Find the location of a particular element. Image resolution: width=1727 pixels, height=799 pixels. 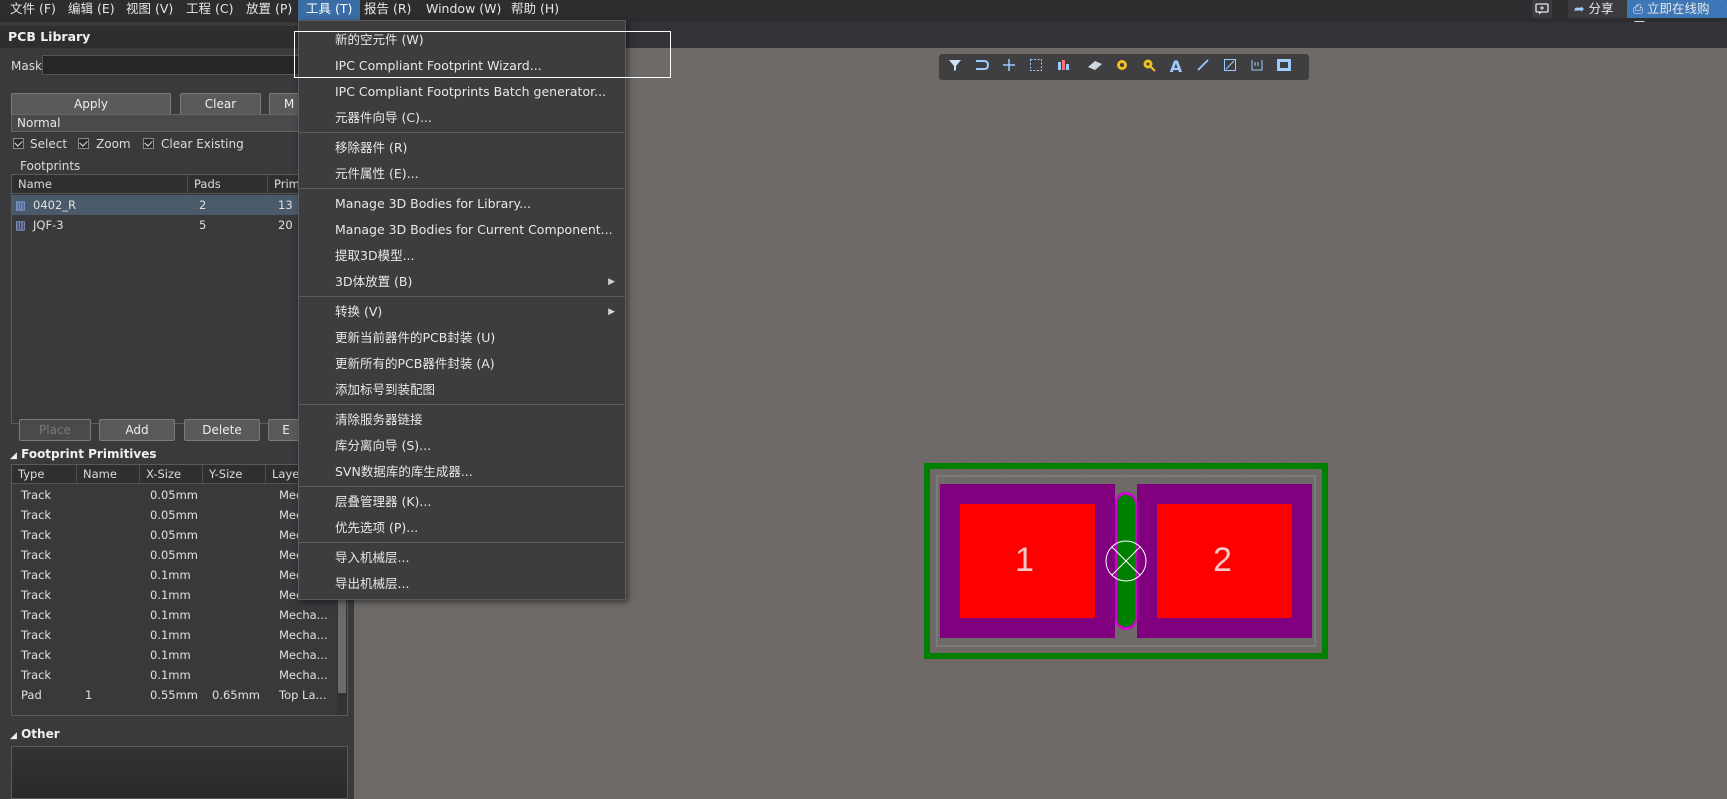

align-icon is located at coordinates (1063, 67).